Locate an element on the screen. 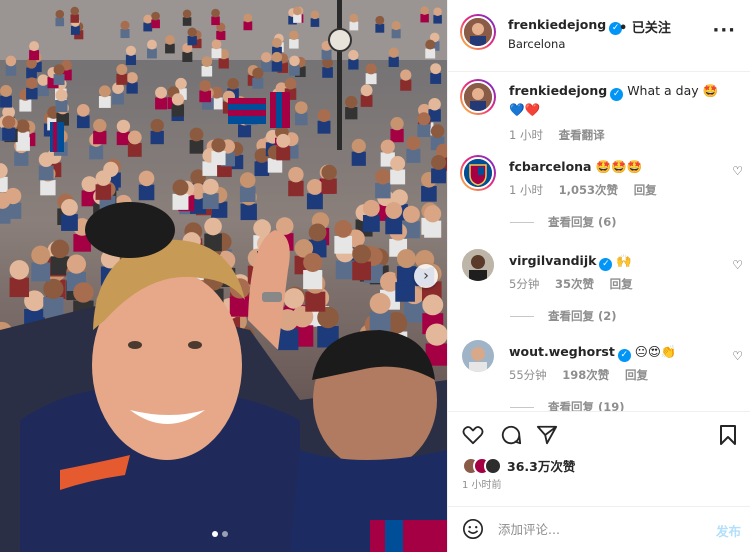 The height and width of the screenshot is (552, 750). bookmark-icon is located at coordinates (728, 435).